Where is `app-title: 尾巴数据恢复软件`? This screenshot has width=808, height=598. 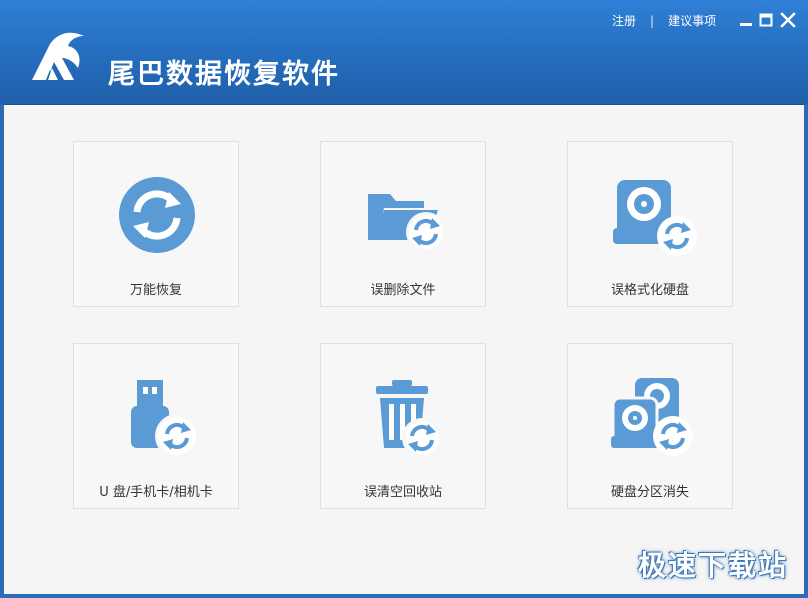 app-title: 尾巴数据恢复软件 is located at coordinates (224, 74).